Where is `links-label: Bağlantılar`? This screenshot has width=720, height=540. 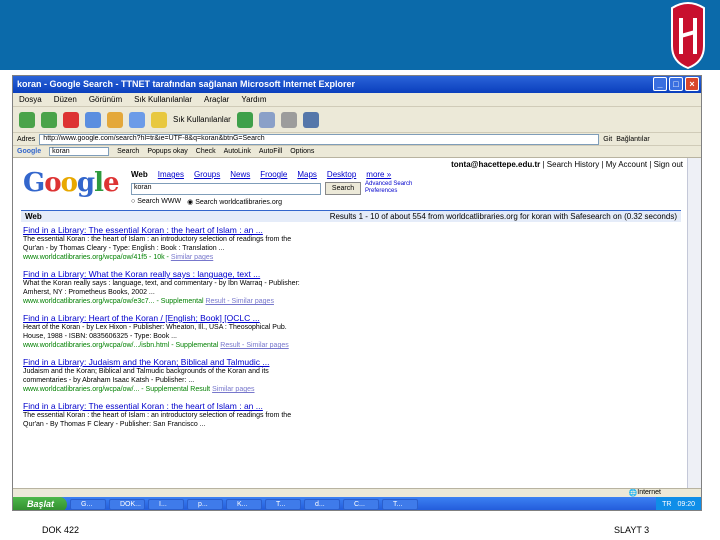
links-label: Bağlantılar is located at coordinates (632, 139).